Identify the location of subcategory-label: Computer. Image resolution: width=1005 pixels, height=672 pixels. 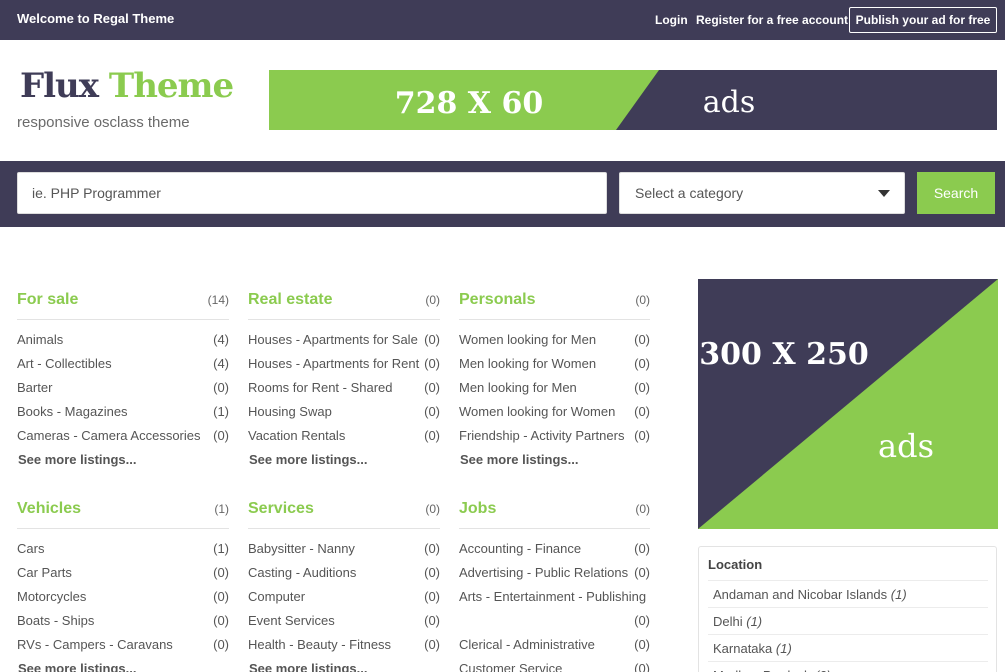
(277, 596).